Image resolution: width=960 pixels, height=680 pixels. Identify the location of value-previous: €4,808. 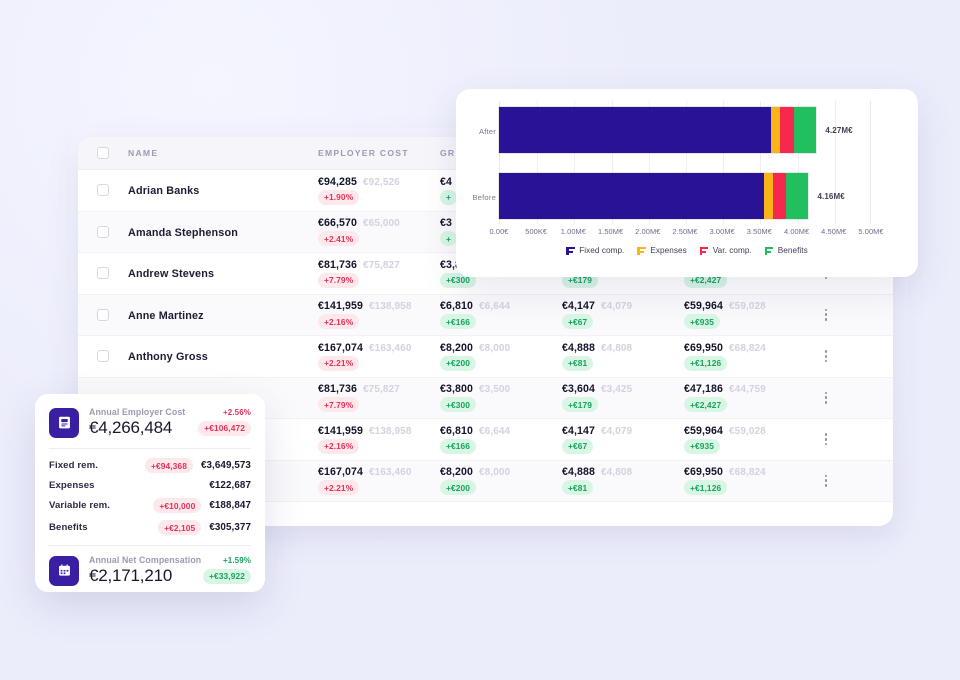
(617, 473).